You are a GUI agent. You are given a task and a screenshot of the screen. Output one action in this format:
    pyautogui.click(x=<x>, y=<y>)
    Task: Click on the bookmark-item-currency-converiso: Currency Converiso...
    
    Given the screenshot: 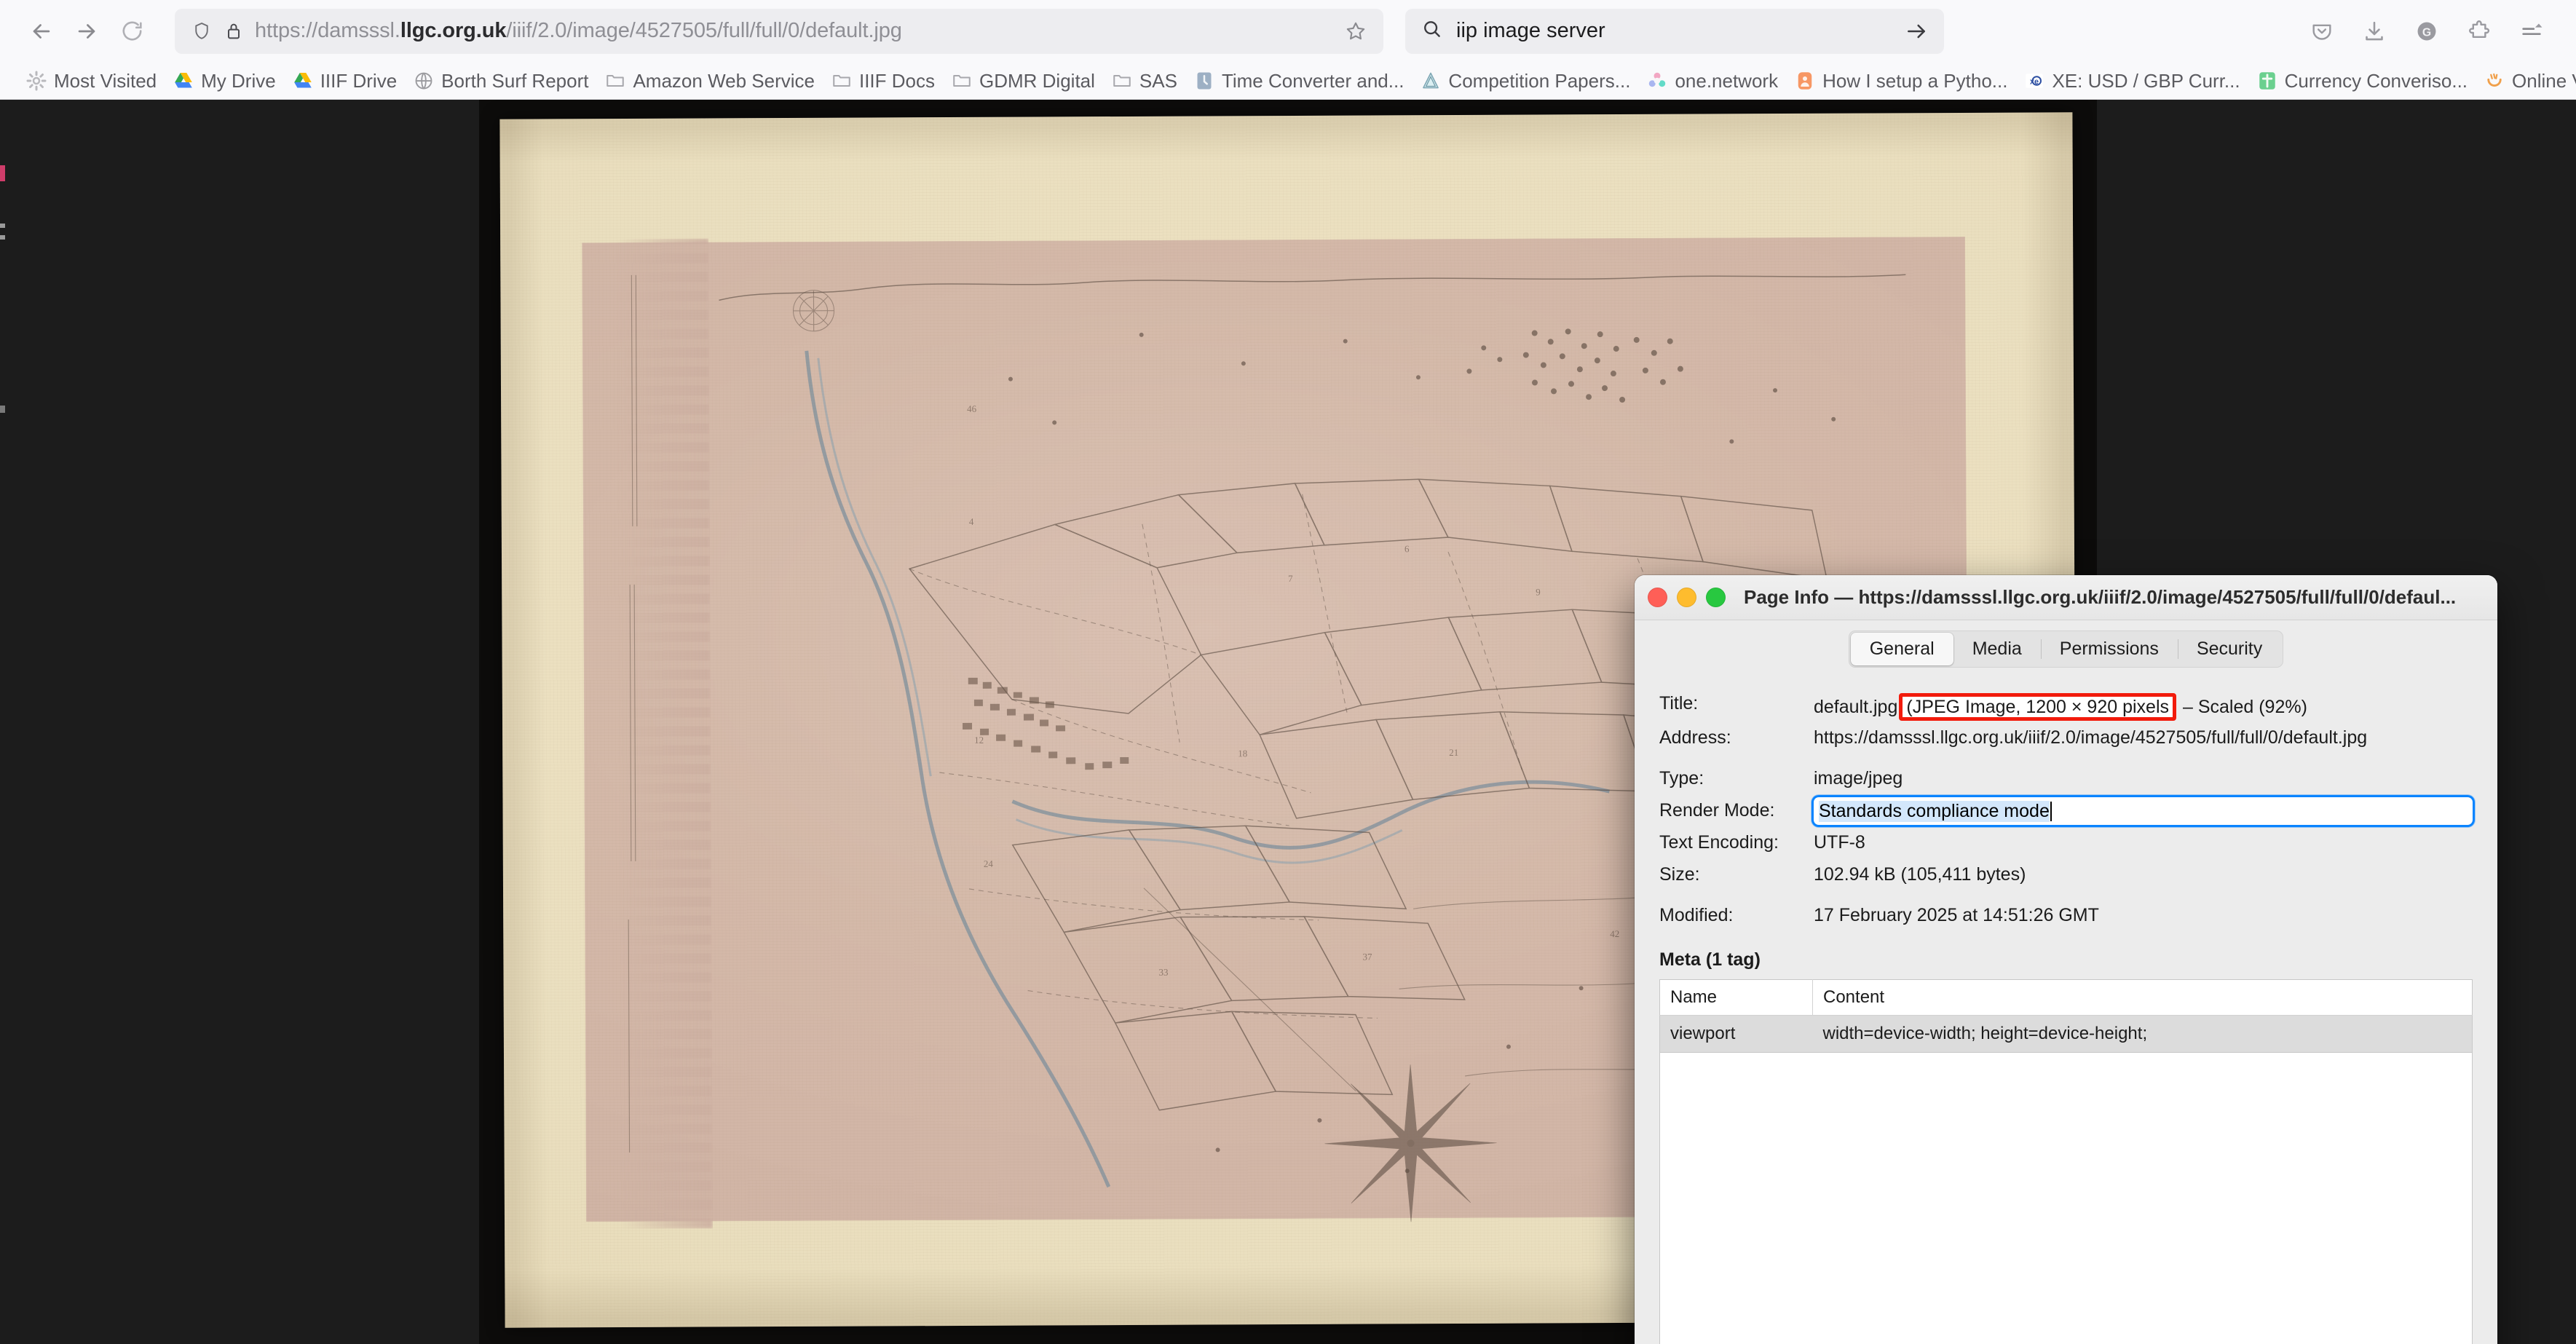 What is the action you would take?
    pyautogui.click(x=2362, y=81)
    